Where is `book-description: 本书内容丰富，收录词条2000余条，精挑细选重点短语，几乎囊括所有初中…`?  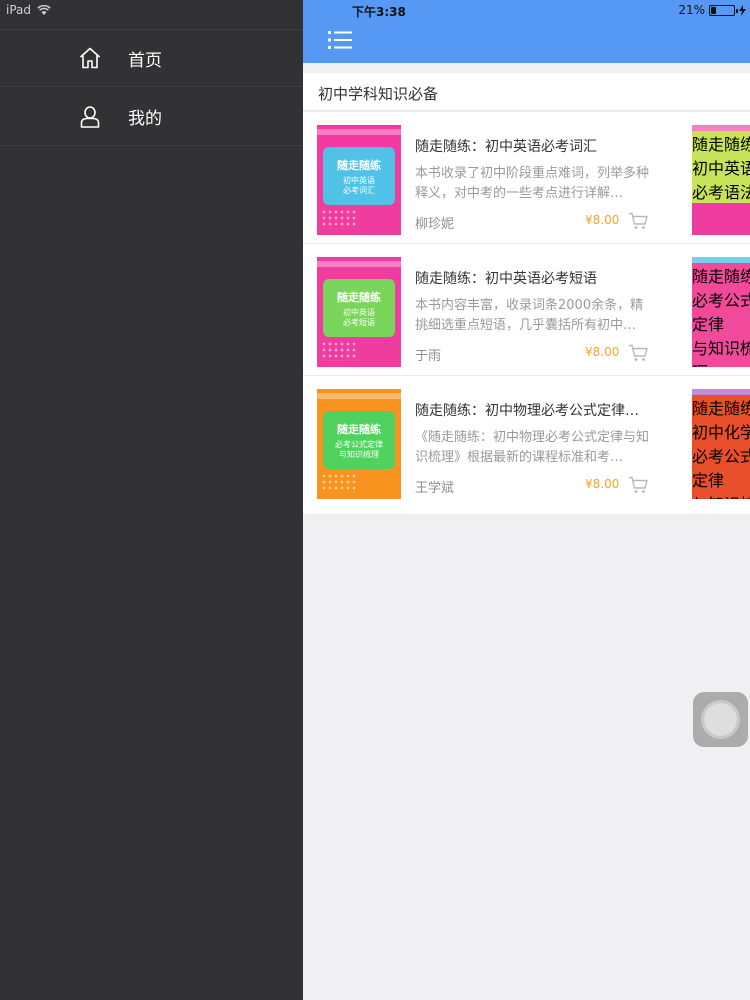
book-description: 本书内容丰富，收录词条2000余条，精挑细选重点短语，几乎囊括所有初中… is located at coordinates (529, 315).